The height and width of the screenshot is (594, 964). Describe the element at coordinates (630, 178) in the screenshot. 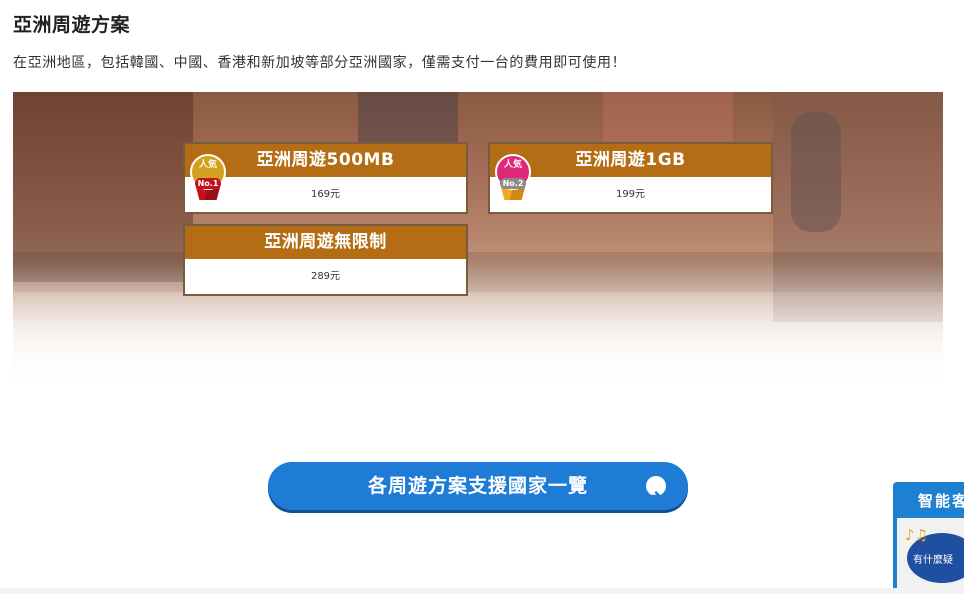

I see `plan-card-1gb: 亞洲周遊1GB 199元 人気 No.2` at that location.